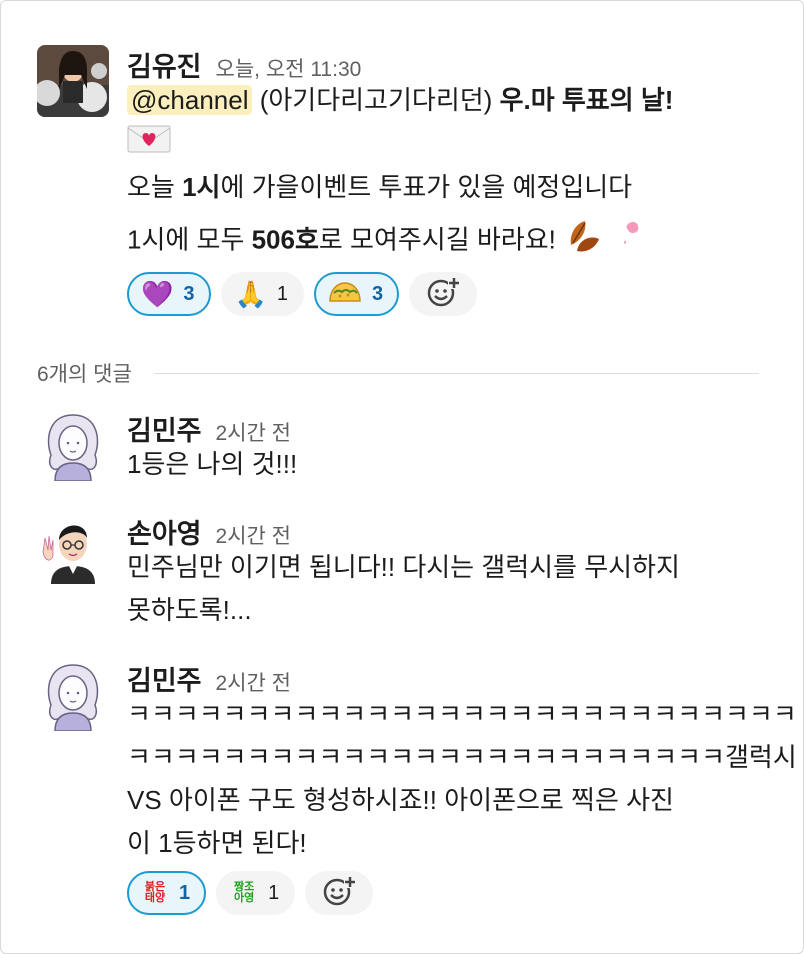  Describe the element at coordinates (456, 373) in the screenshot. I see `divider-line` at that location.